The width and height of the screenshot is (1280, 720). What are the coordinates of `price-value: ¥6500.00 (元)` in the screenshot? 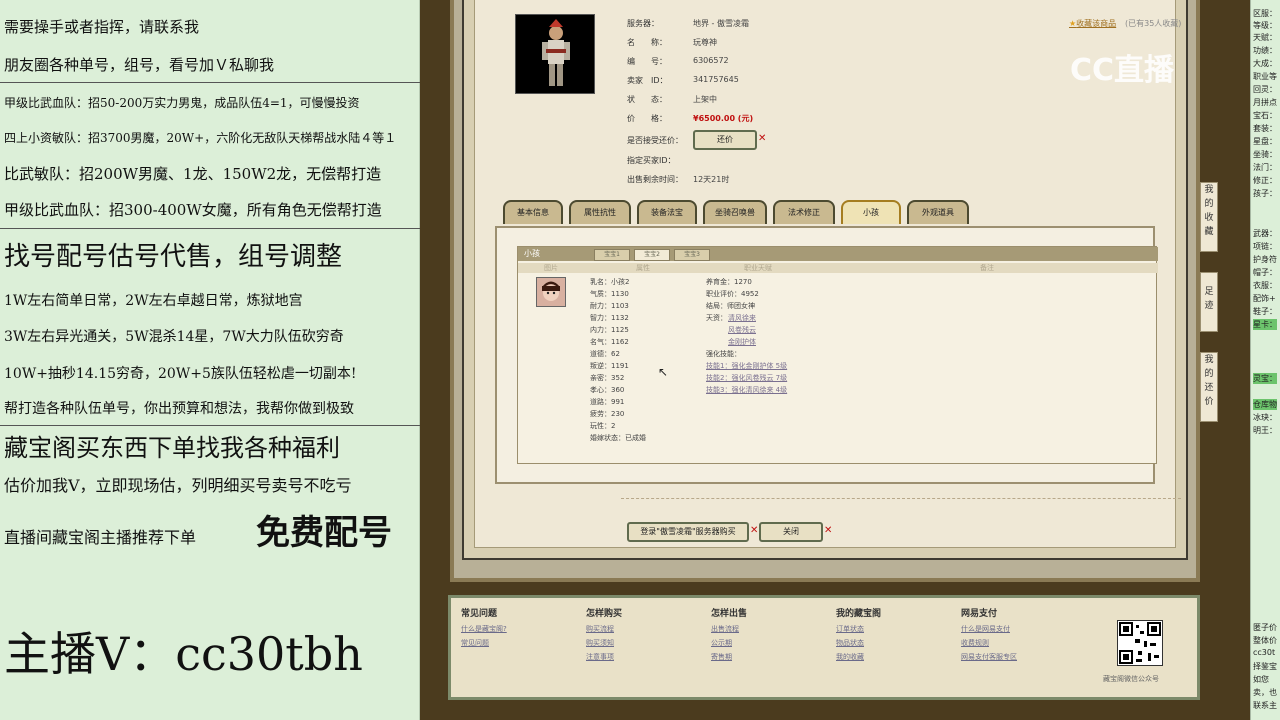 It's located at (723, 118).